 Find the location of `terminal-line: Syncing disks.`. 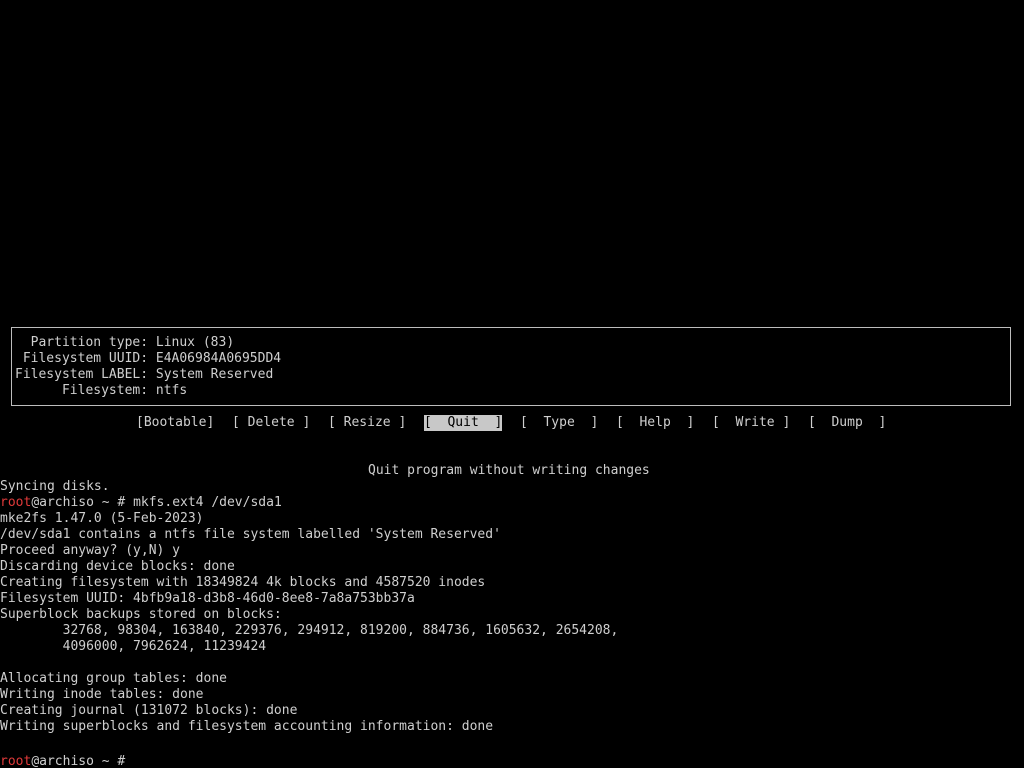

terminal-line: Syncing disks. is located at coordinates (55, 486).